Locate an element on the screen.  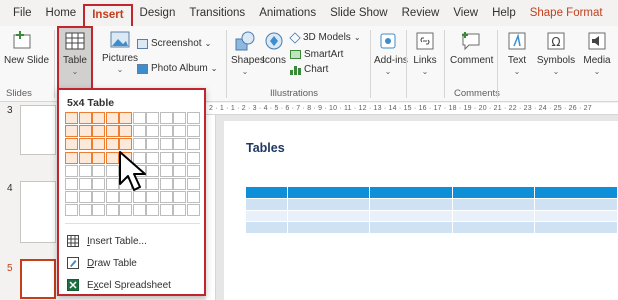
tab-review: Review is located at coordinates (421, 13).